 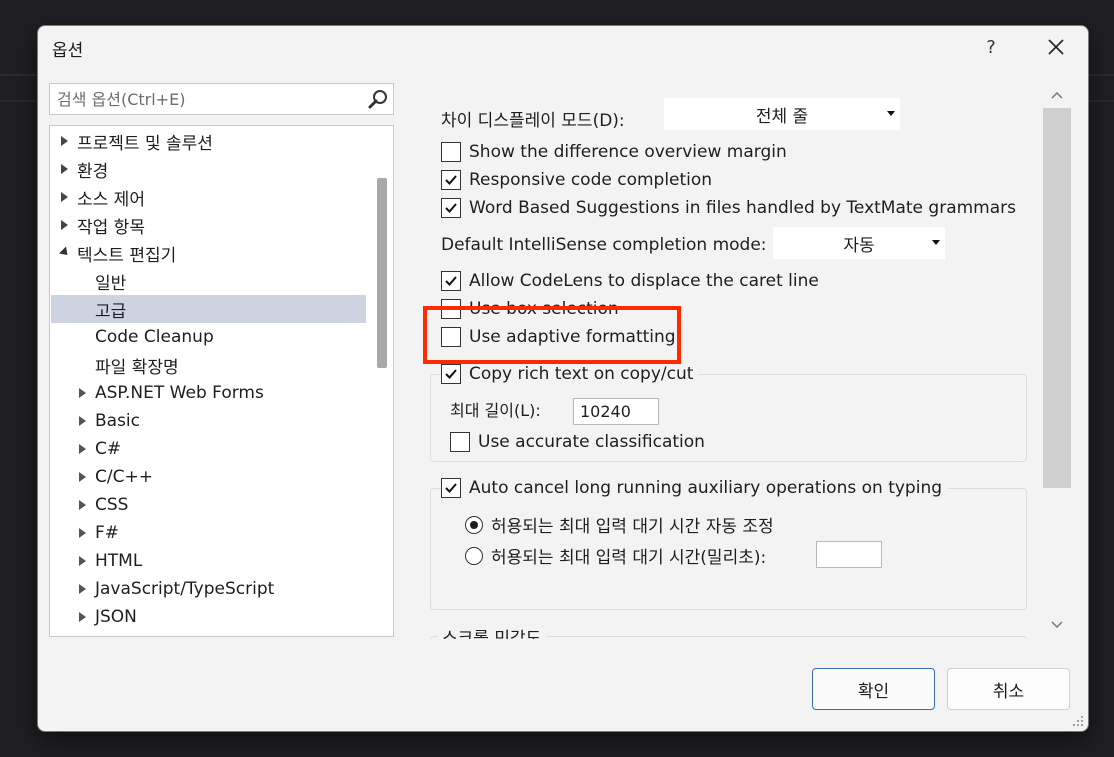 What do you see at coordinates (616, 411) in the screenshot?
I see `max-length-field: 10240` at bounding box center [616, 411].